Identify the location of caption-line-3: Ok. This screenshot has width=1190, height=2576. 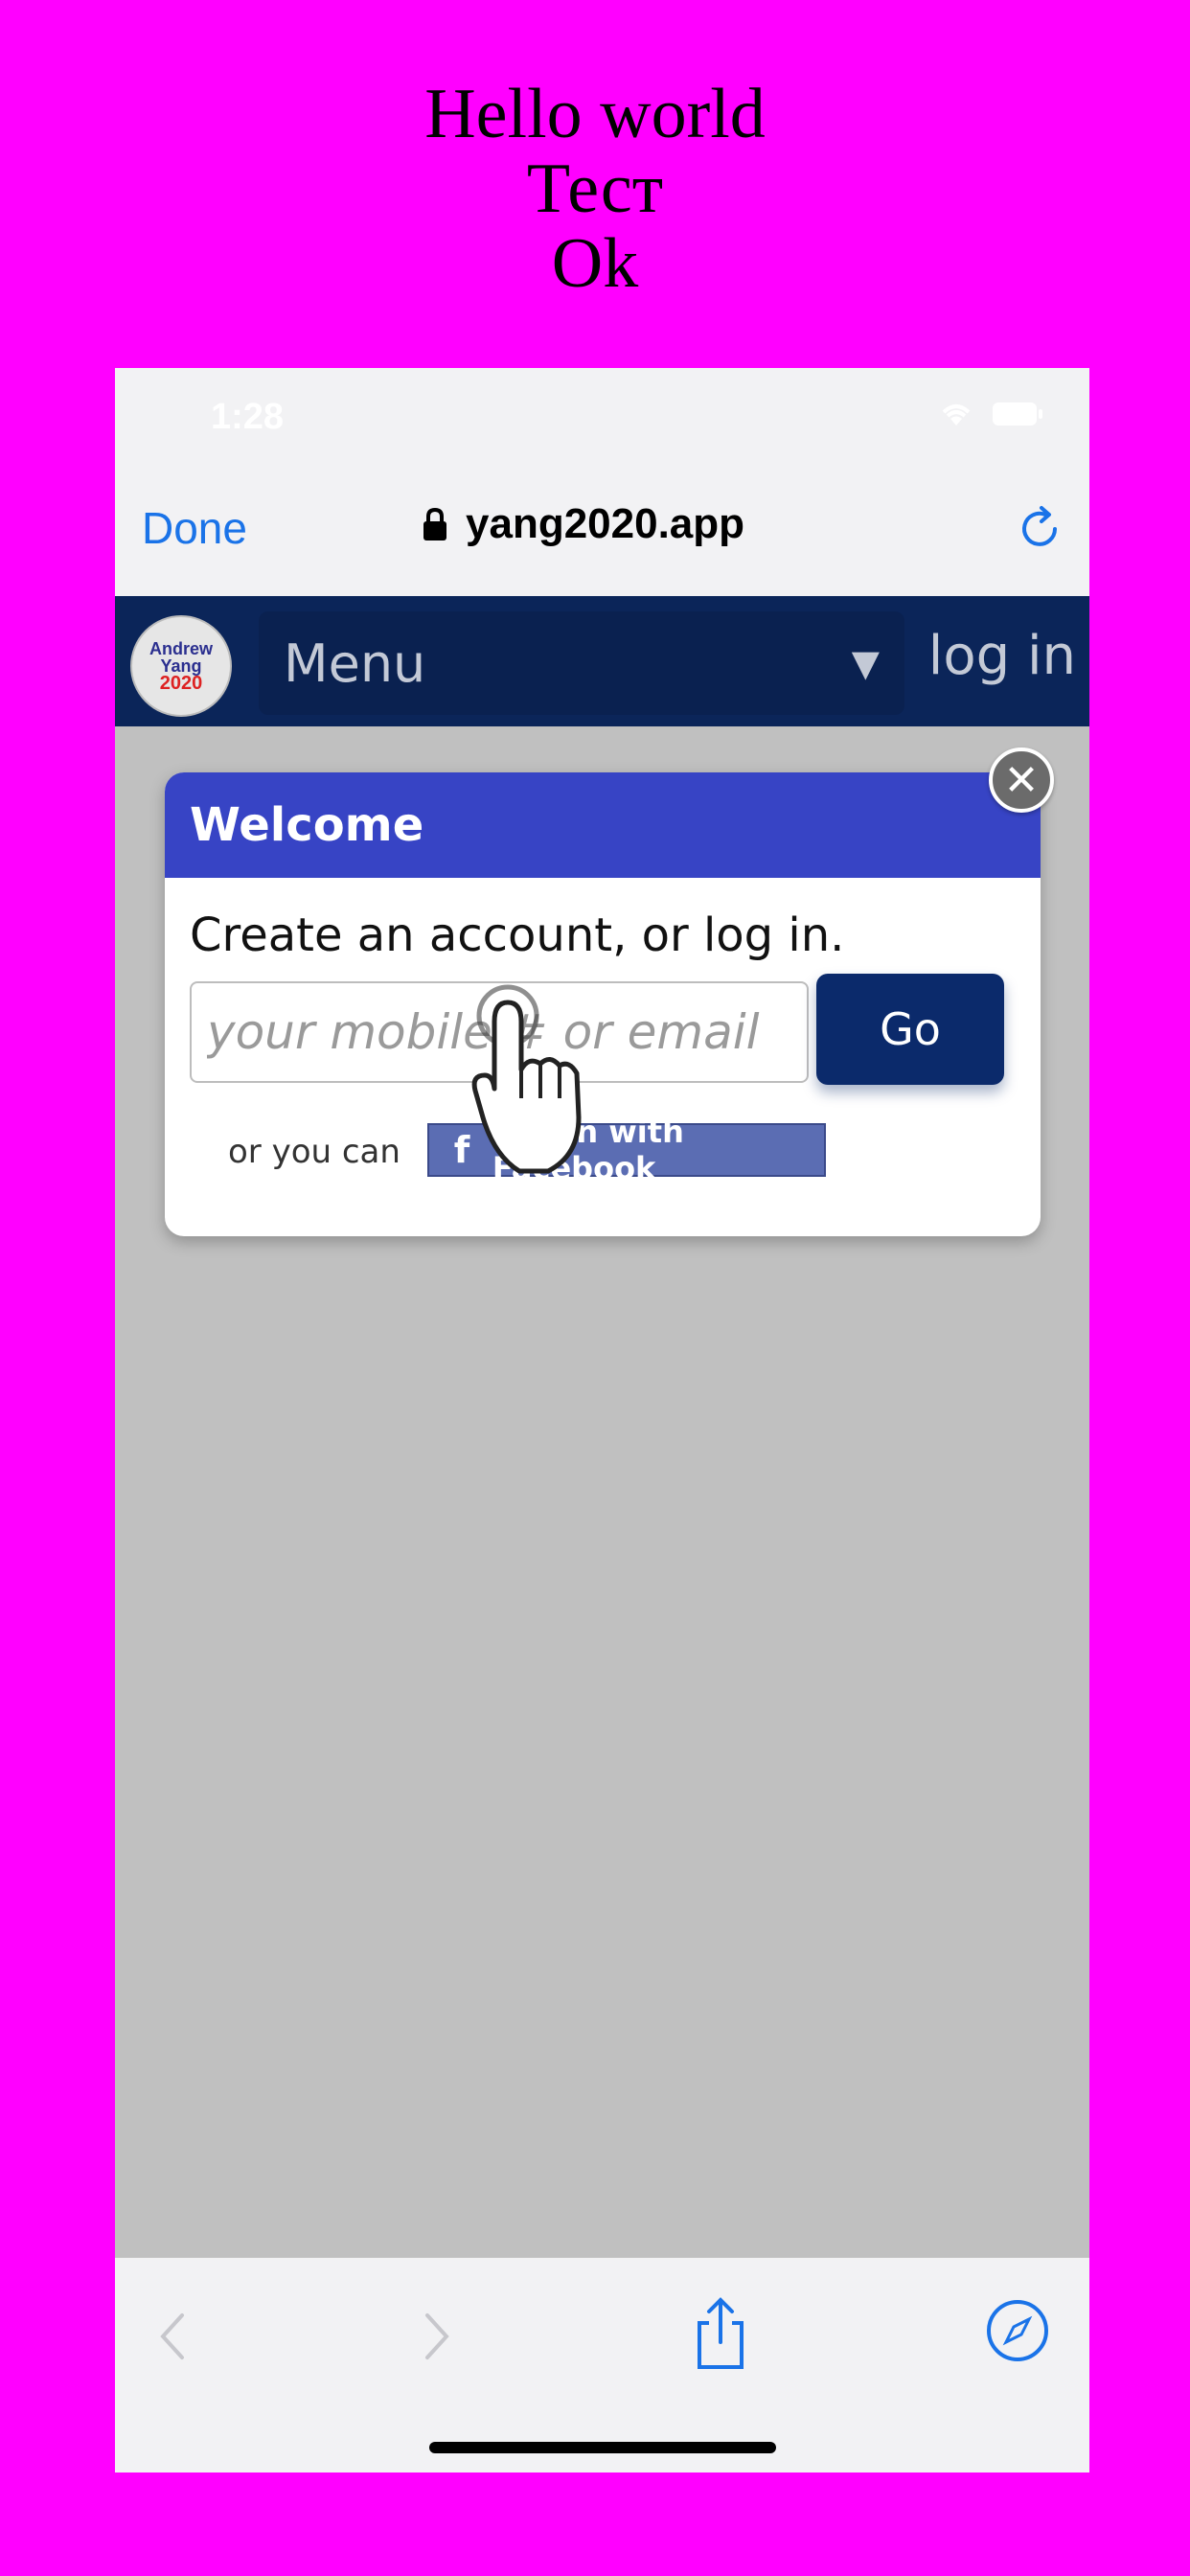
(595, 263).